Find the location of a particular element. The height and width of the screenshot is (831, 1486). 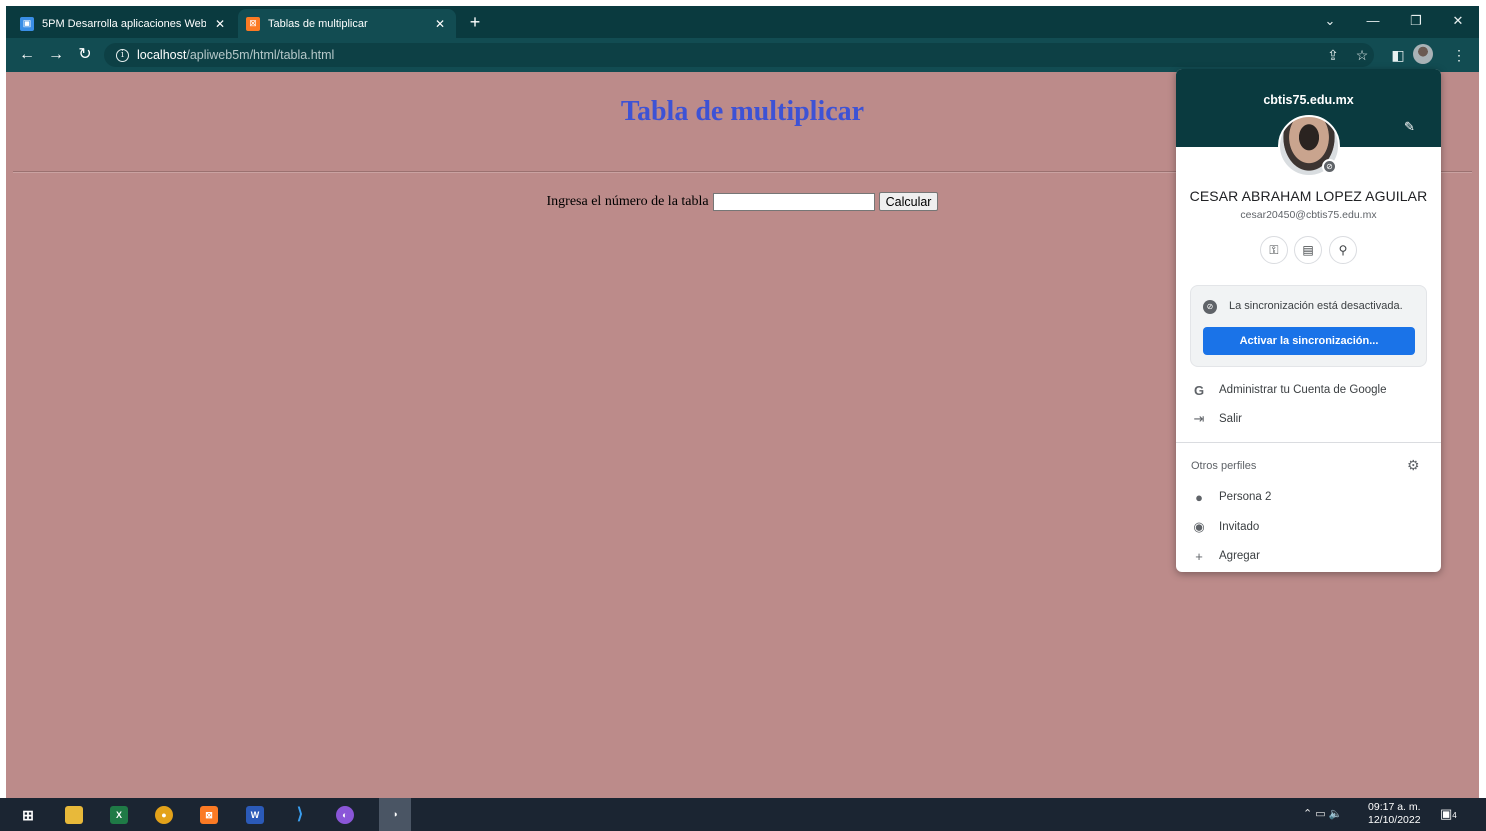

calcular-button: Calcular is located at coordinates (908, 201).